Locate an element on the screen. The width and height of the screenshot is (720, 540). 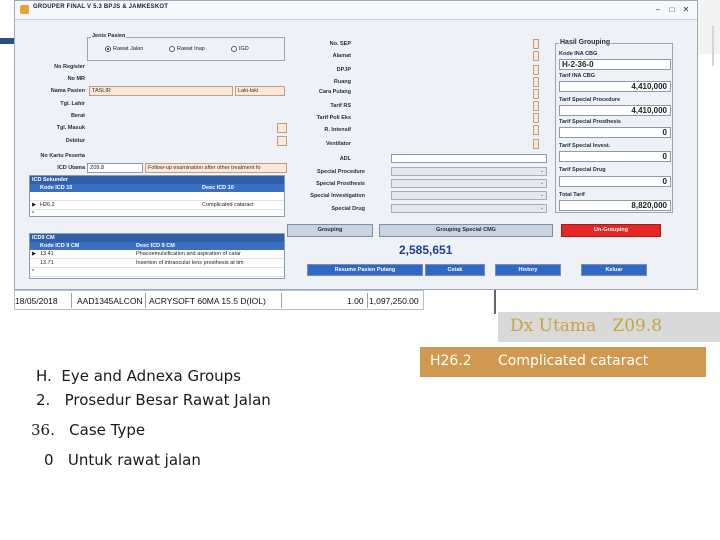
strip-price: 1,097,250.00 is located at coordinates (394, 301).